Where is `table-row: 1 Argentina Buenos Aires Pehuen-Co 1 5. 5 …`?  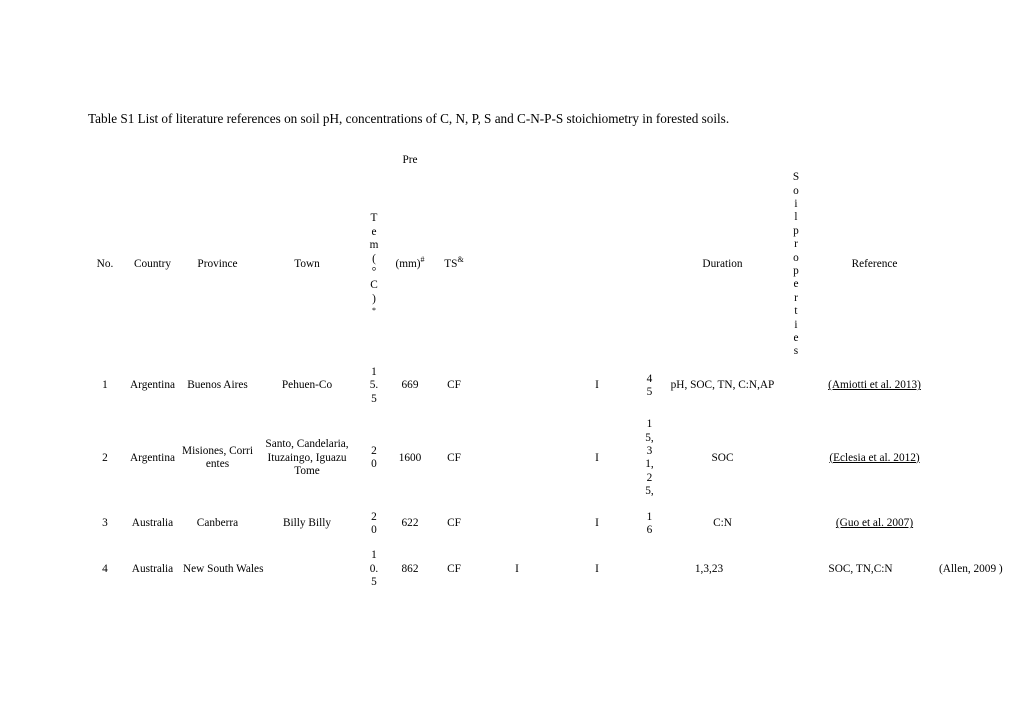
table-row: 1 Argentina Buenos Aires Pehuen-Co 1 5. 5 … is located at coordinates (512, 386).